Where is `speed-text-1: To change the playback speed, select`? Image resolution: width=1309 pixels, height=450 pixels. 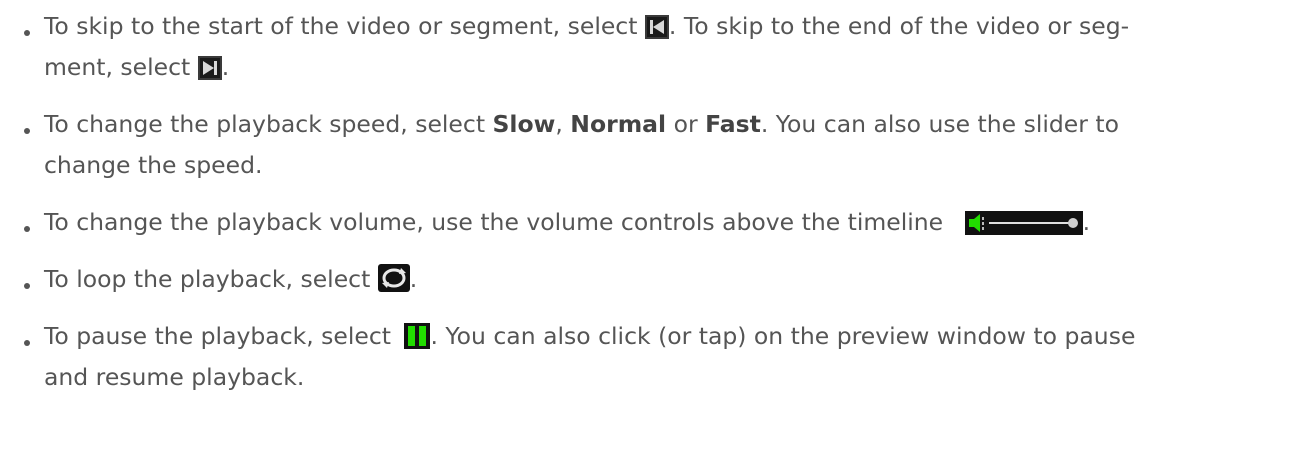
speed-text-1: To change the playback speed, select is located at coordinates (268, 124).